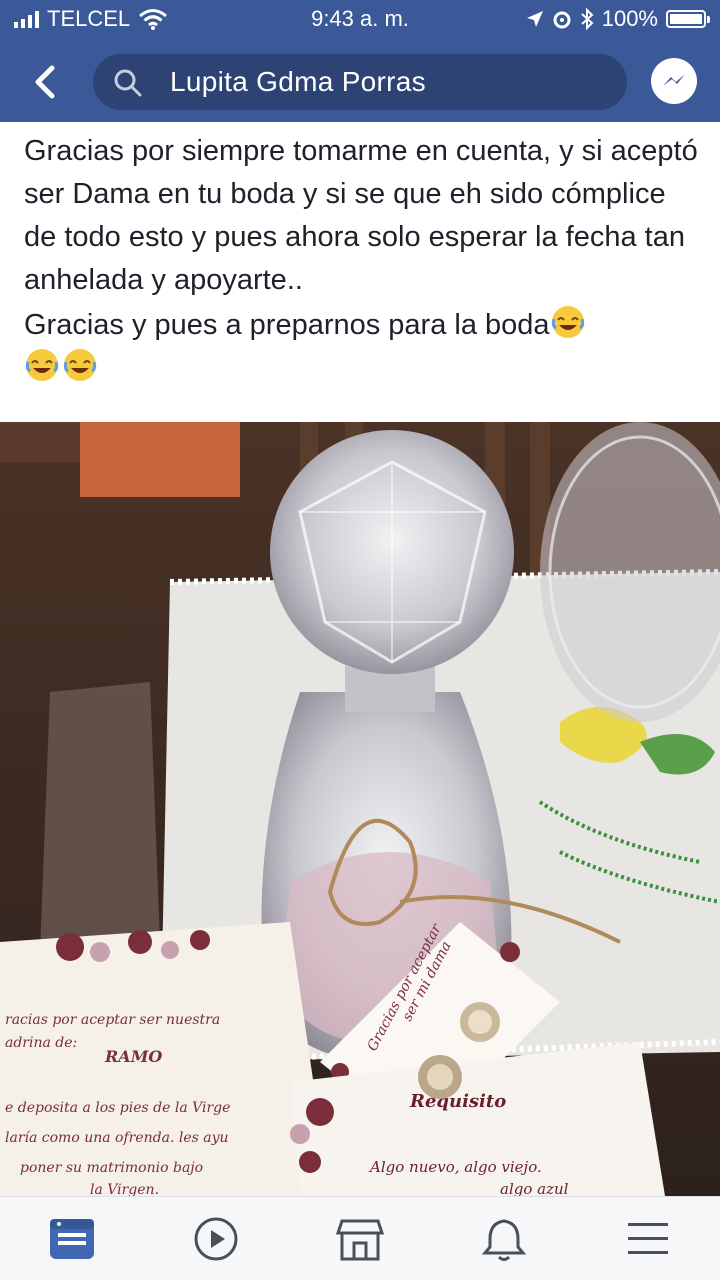  I want to click on chevron-left-icon, so click(46, 82).